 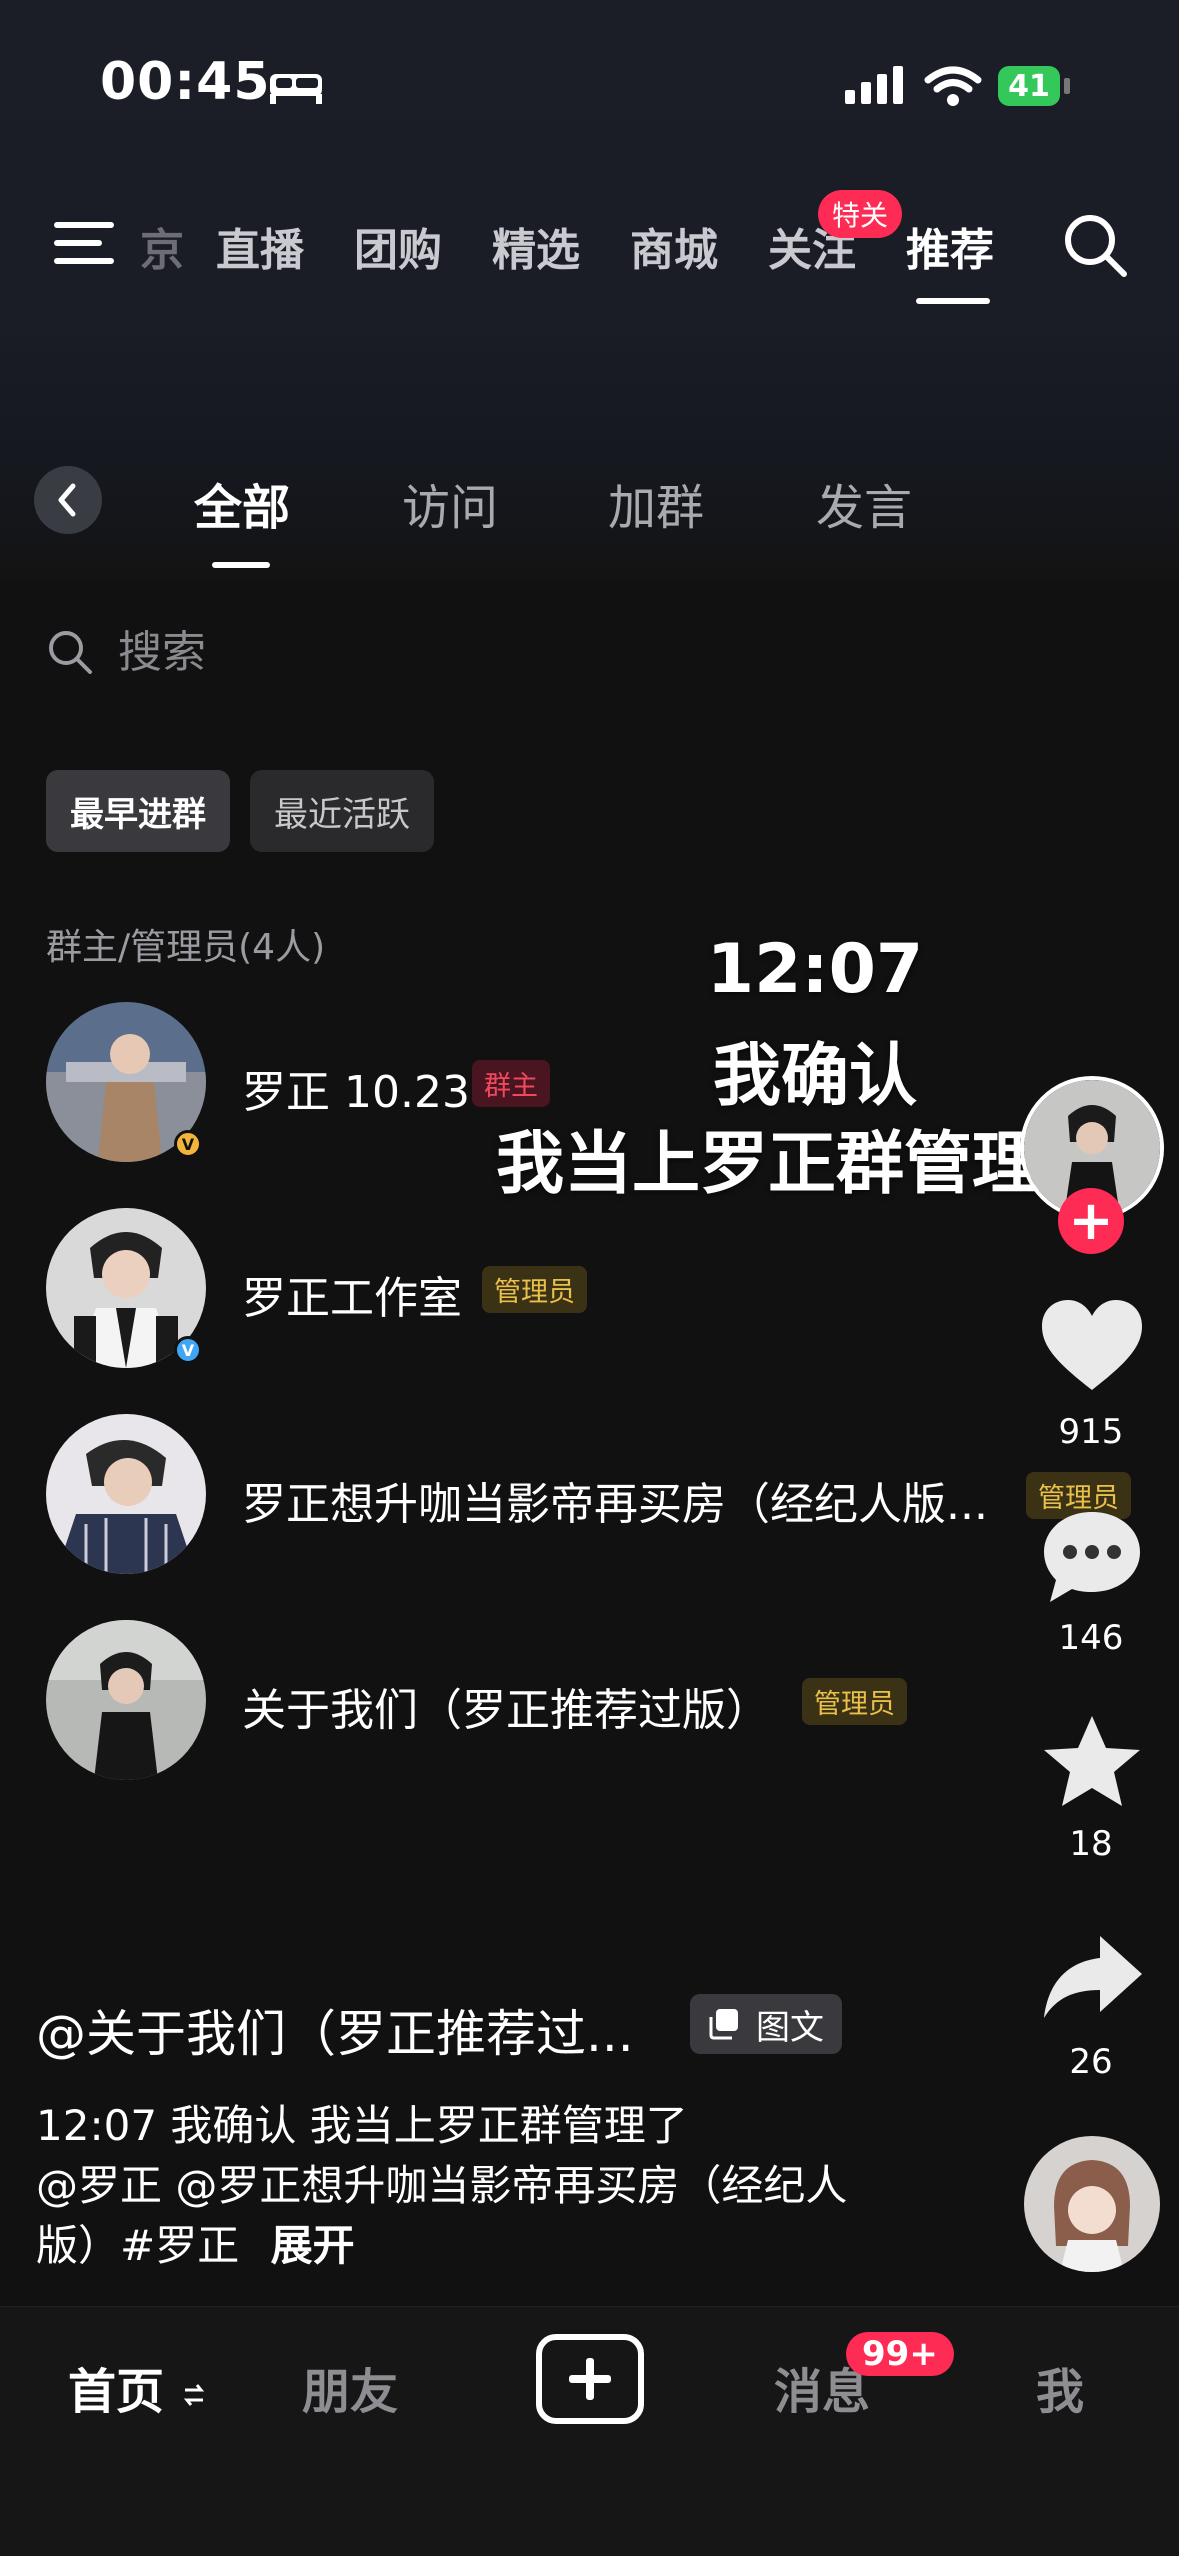 I want to click on music-disc, so click(x=1092, y=2204).